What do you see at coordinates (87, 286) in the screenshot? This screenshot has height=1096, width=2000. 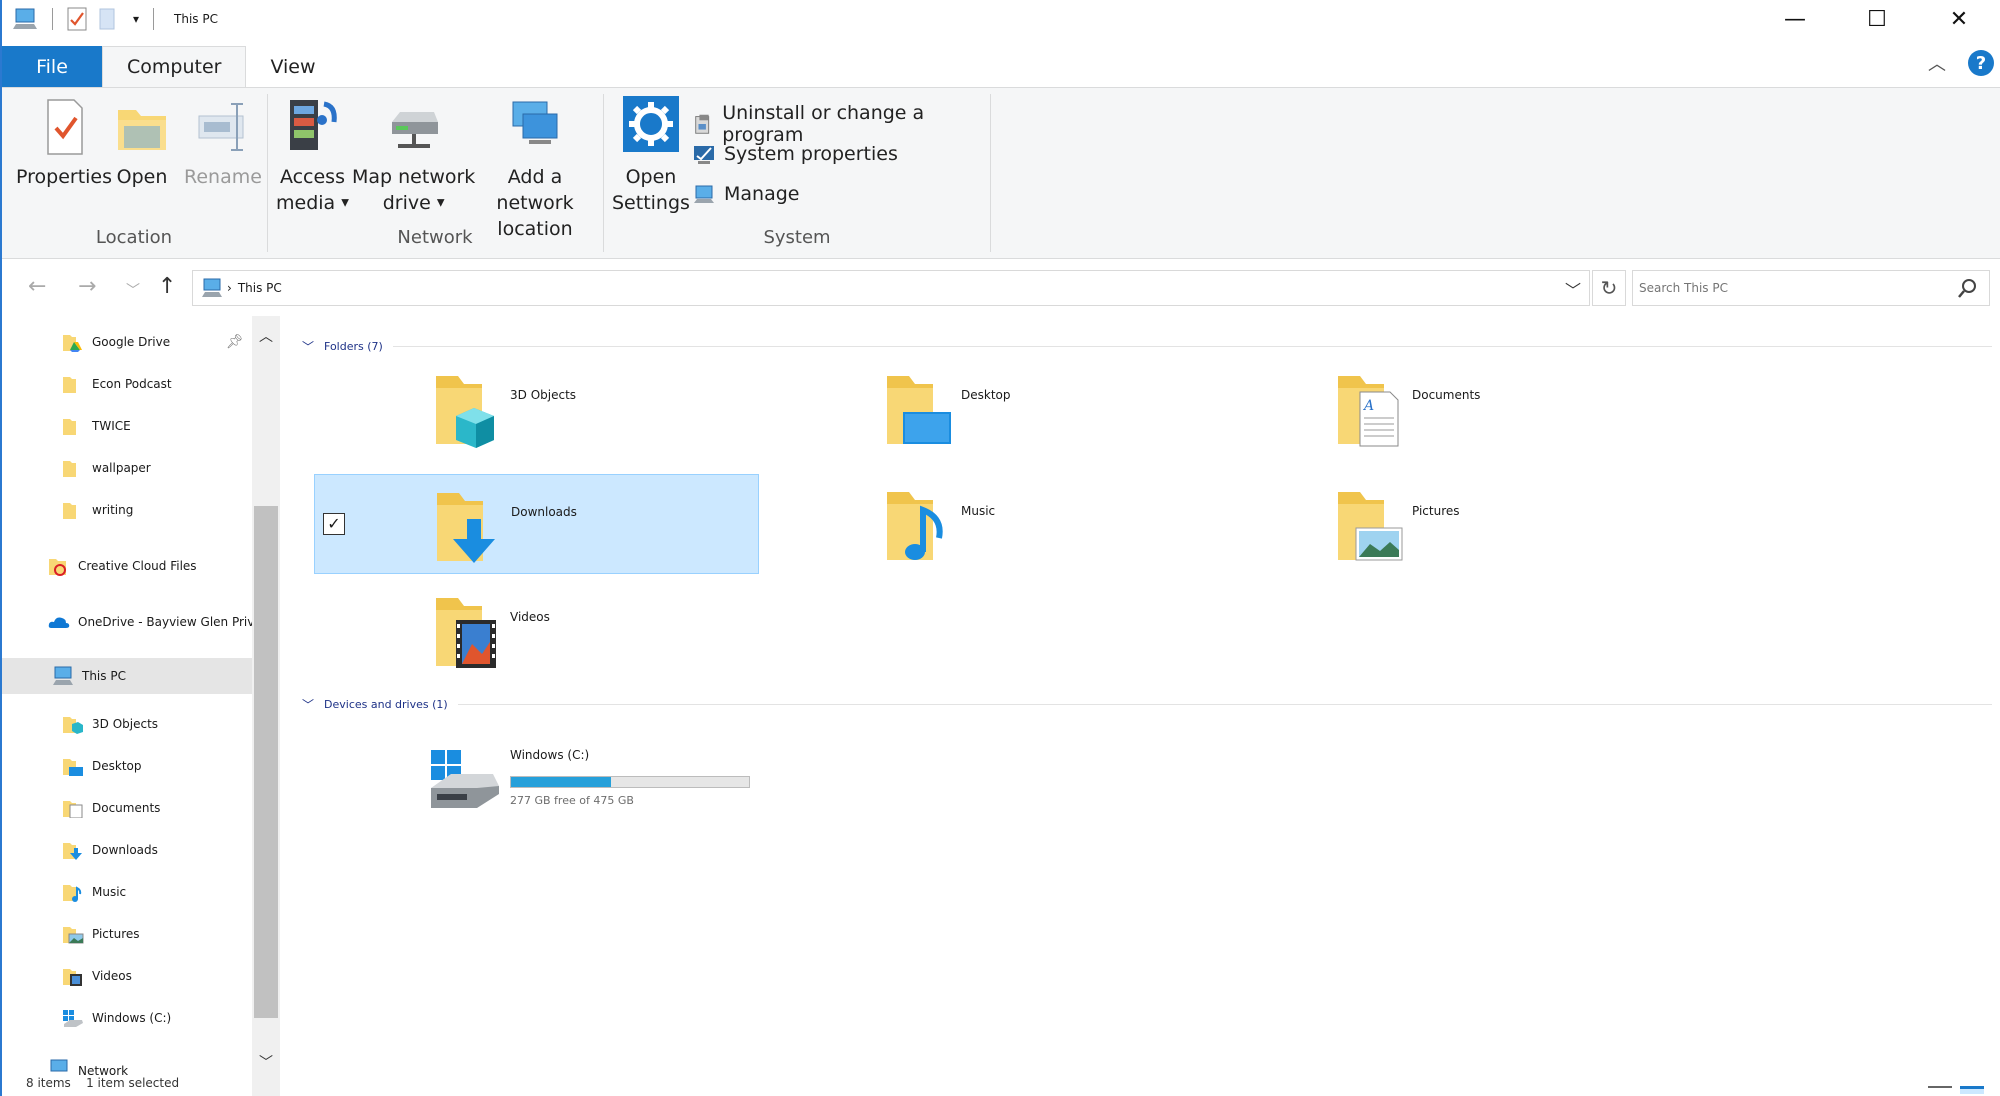 I see `forward-arrow-icon: →` at bounding box center [87, 286].